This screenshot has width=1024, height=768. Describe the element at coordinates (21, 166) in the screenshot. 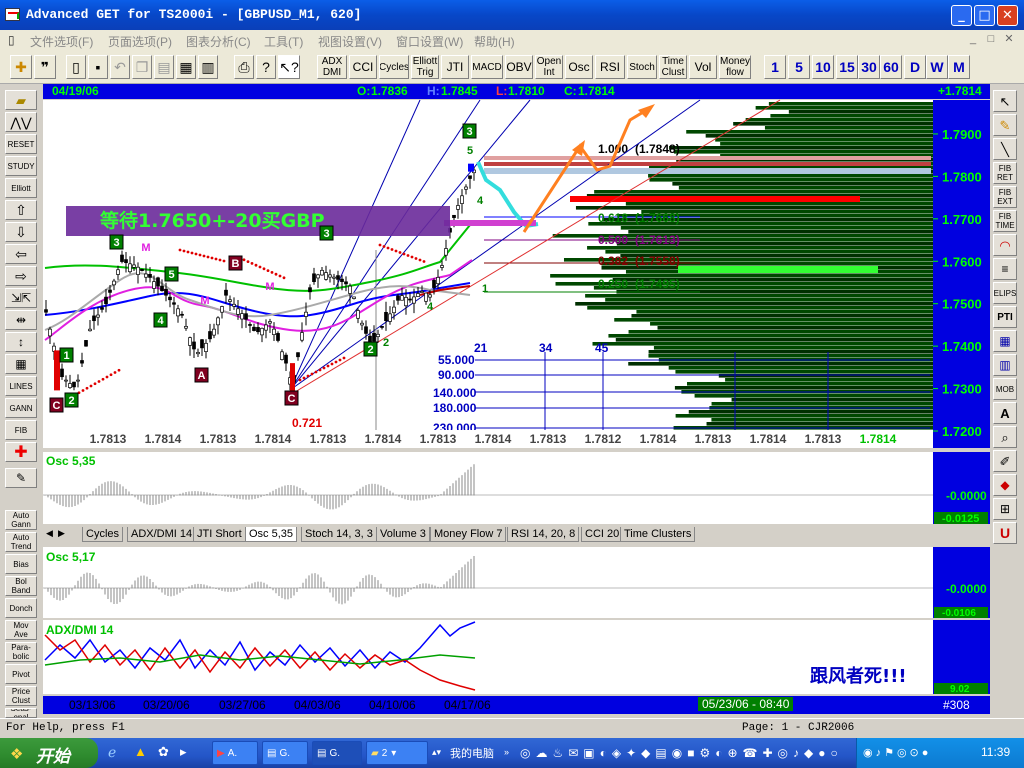

I see `study-button: STUDY` at that location.